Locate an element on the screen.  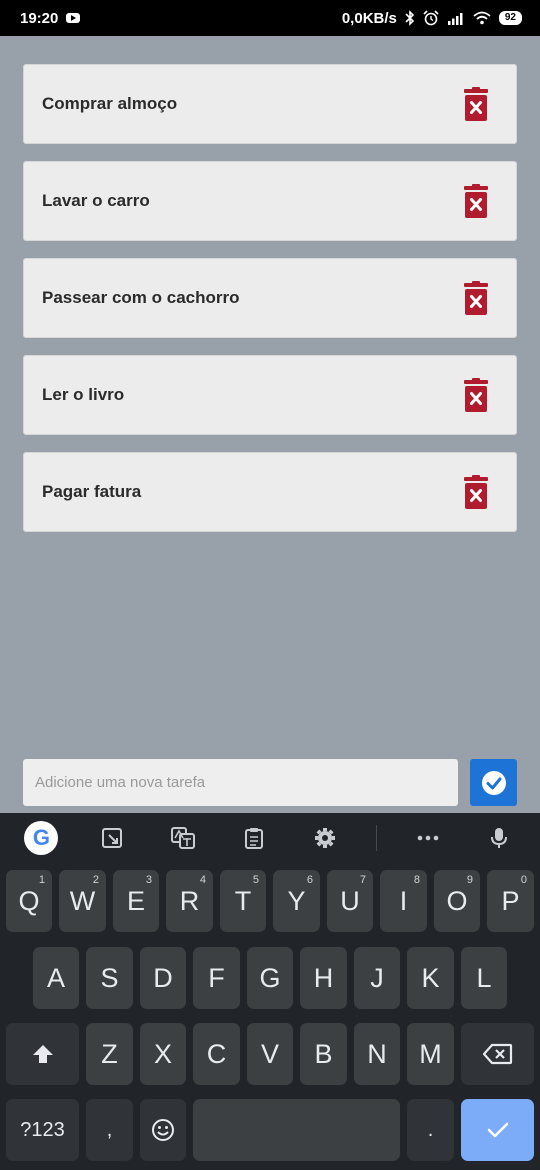
signal-icon is located at coordinates (455, 19).